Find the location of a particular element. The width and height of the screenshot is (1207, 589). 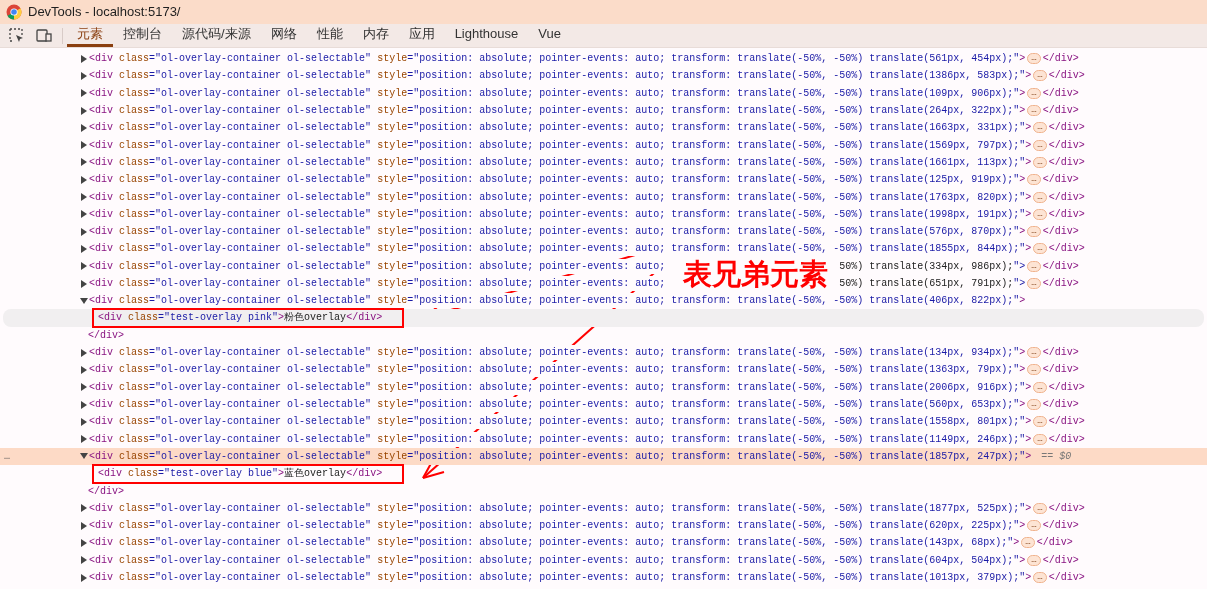

element-tag: <div class="ol-overlay-container ol-selectable" style="position: absolute; pointer-events: auto; transform: translate(-50%, -50%) translate(406px, 822px);"> is located at coordinates (557, 301).